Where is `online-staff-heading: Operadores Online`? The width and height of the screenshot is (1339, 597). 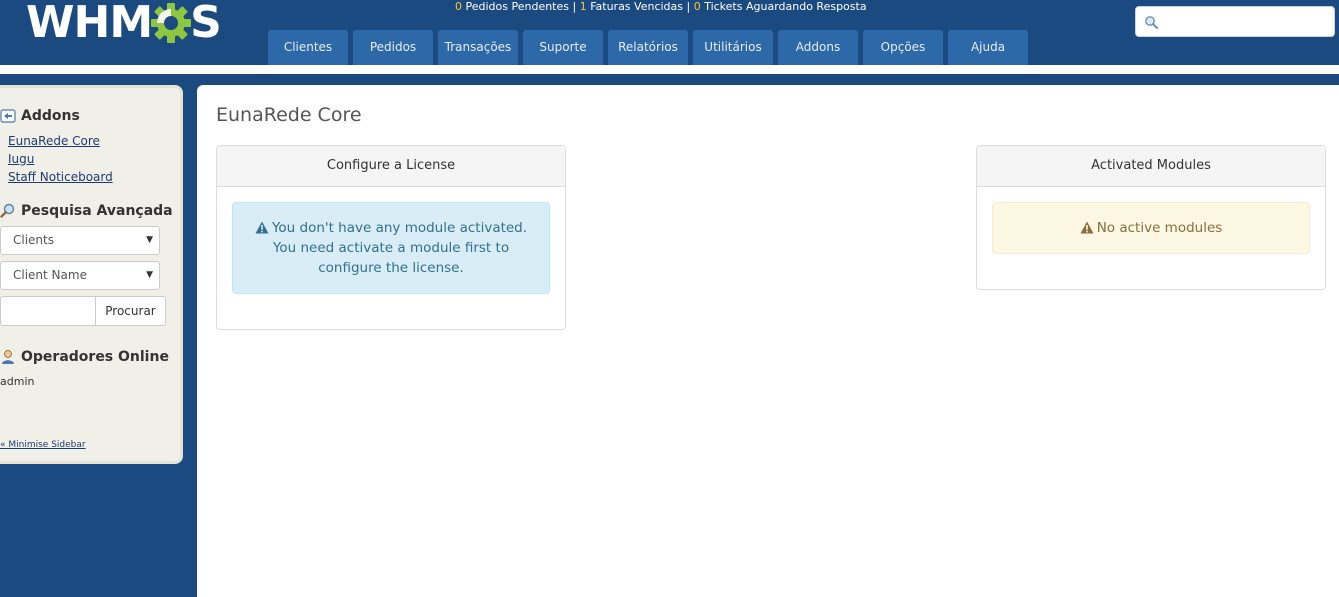
online-staff-heading: Operadores Online is located at coordinates (84, 357).